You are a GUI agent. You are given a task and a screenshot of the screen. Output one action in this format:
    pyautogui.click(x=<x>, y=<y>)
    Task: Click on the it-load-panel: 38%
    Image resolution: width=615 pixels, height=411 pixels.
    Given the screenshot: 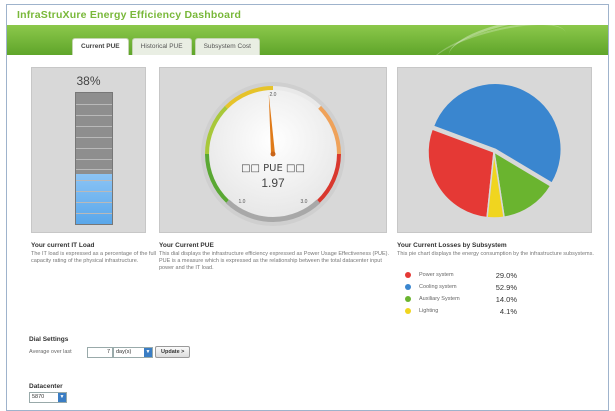 What is the action you would take?
    pyautogui.click(x=88, y=150)
    